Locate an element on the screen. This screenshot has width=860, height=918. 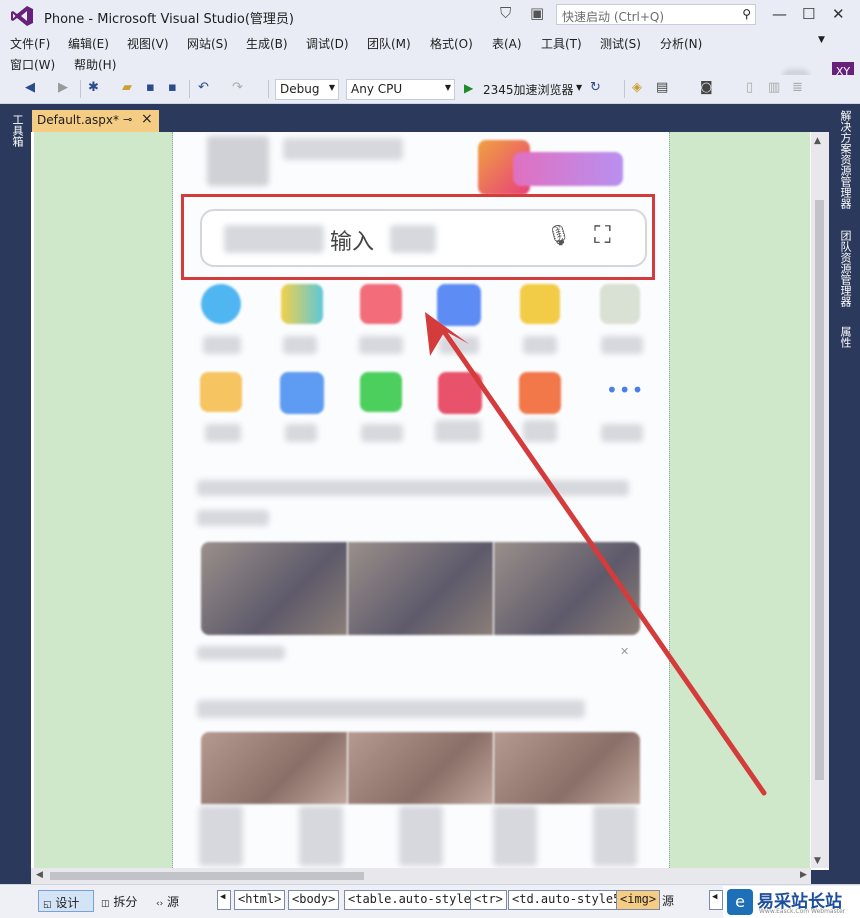
breadcrumb-td: <td.auto-style5> is located at coordinates (570, 900).